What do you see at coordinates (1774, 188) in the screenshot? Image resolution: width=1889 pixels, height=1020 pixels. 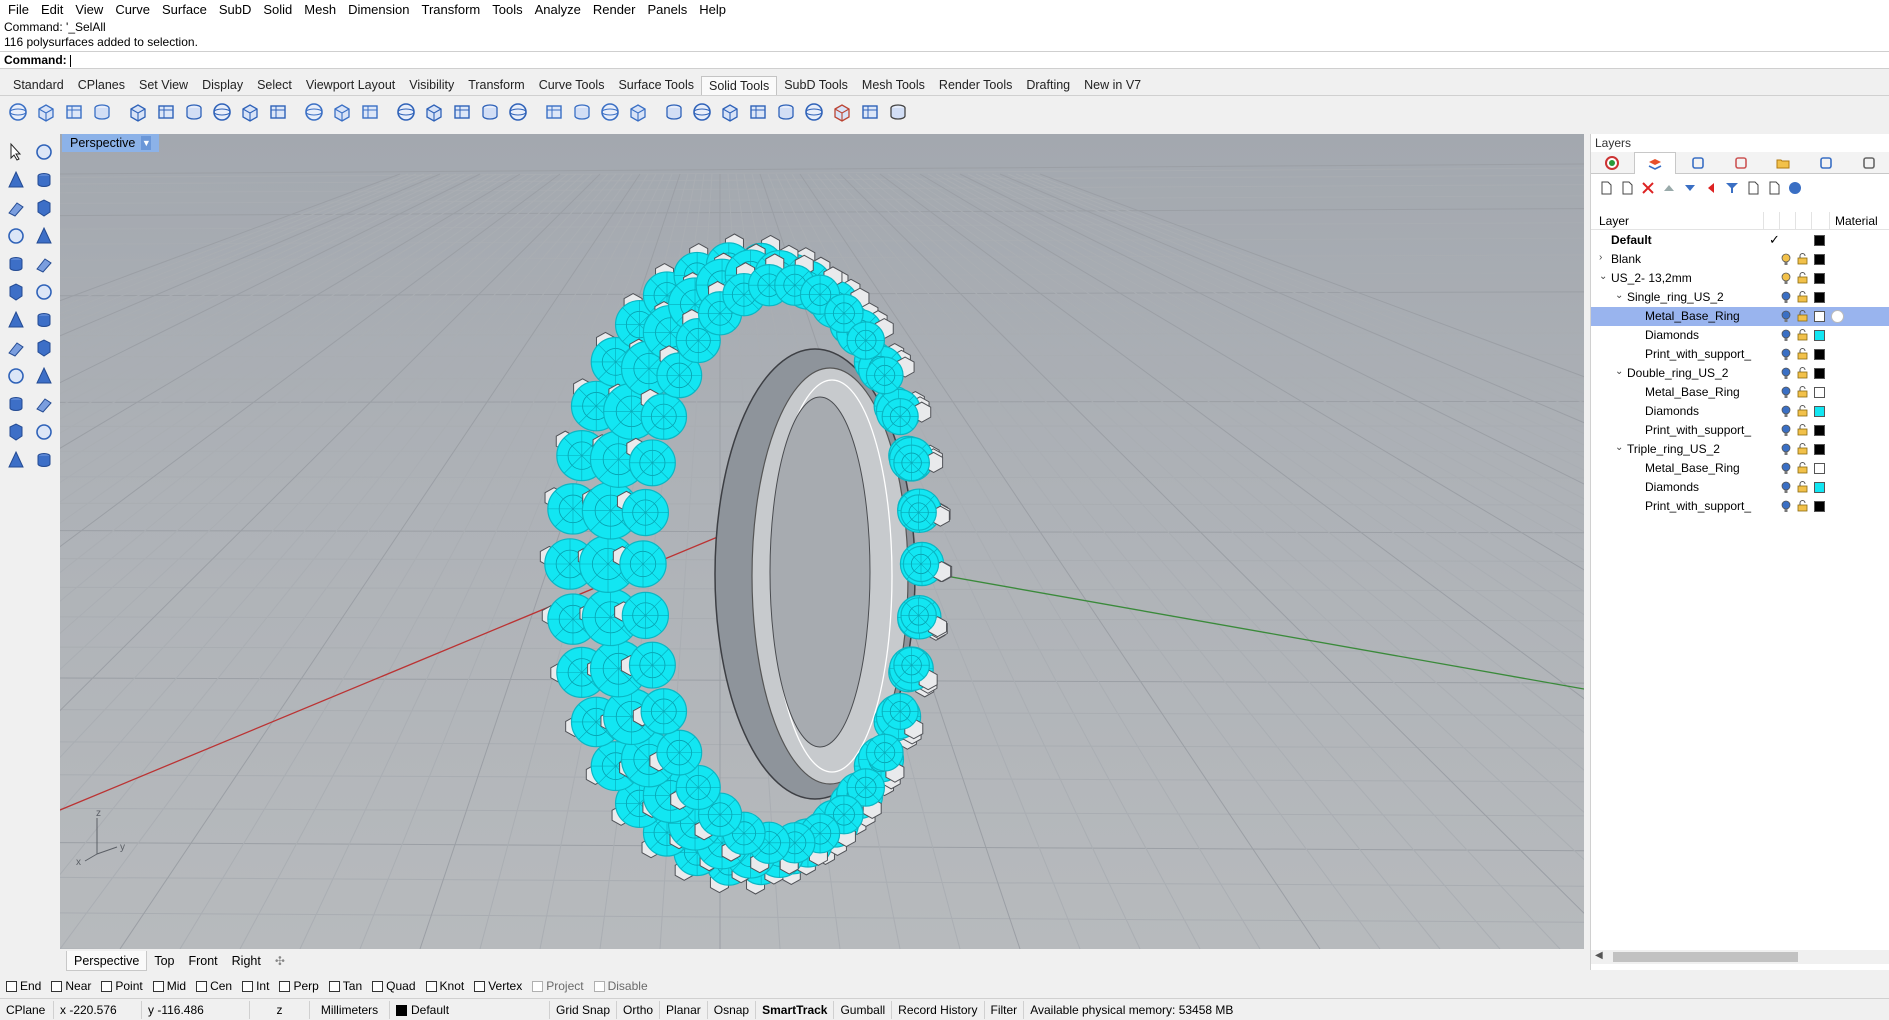 I see `tools-icon` at bounding box center [1774, 188].